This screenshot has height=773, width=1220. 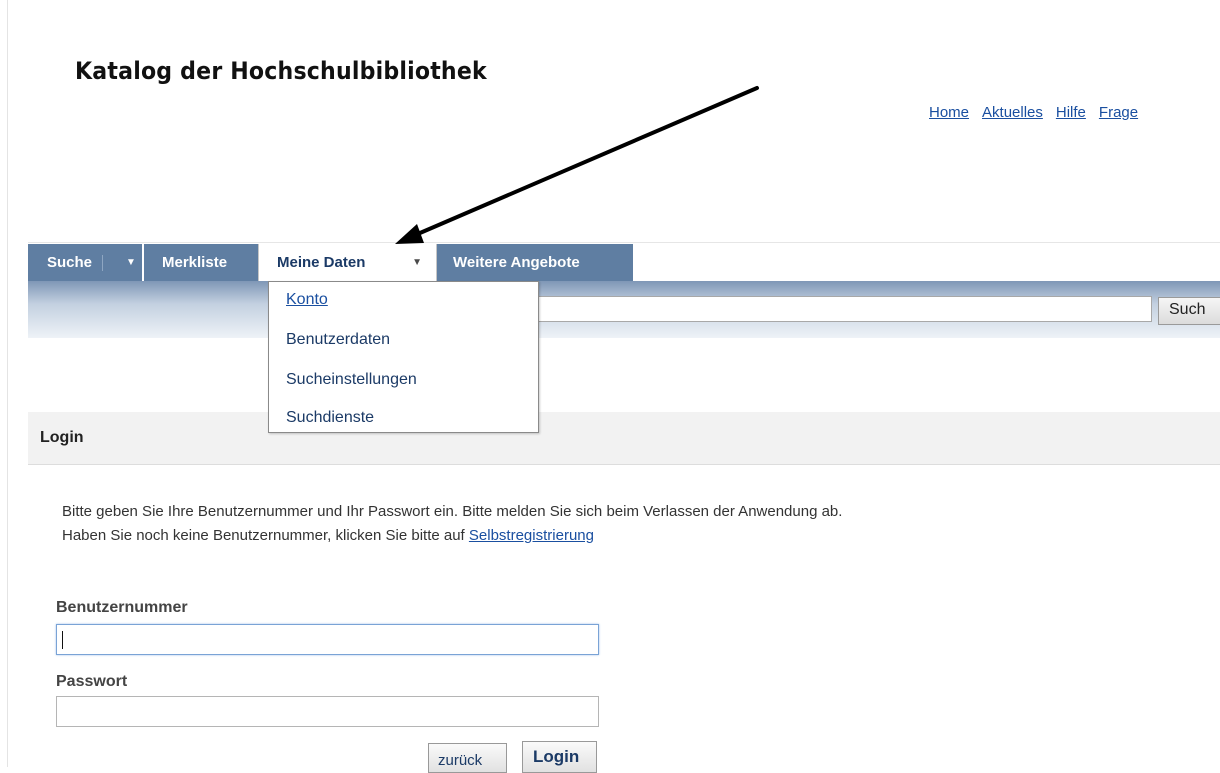 I want to click on annotation-arrow-line, so click(x=585, y=162).